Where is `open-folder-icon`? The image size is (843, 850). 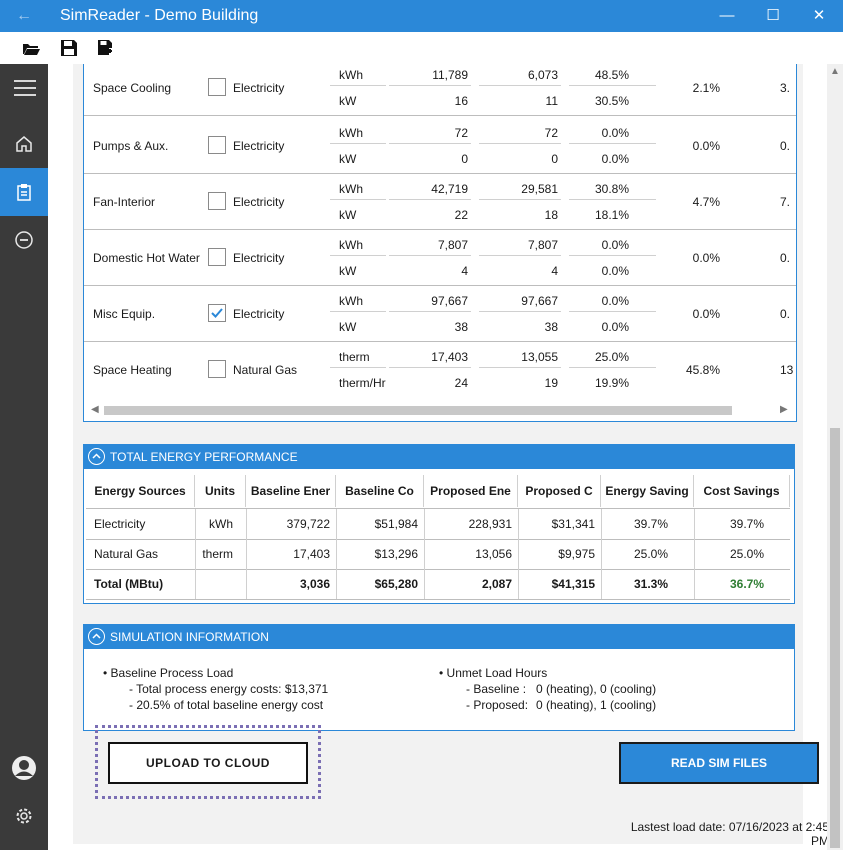
open-folder-icon is located at coordinates (31, 48).